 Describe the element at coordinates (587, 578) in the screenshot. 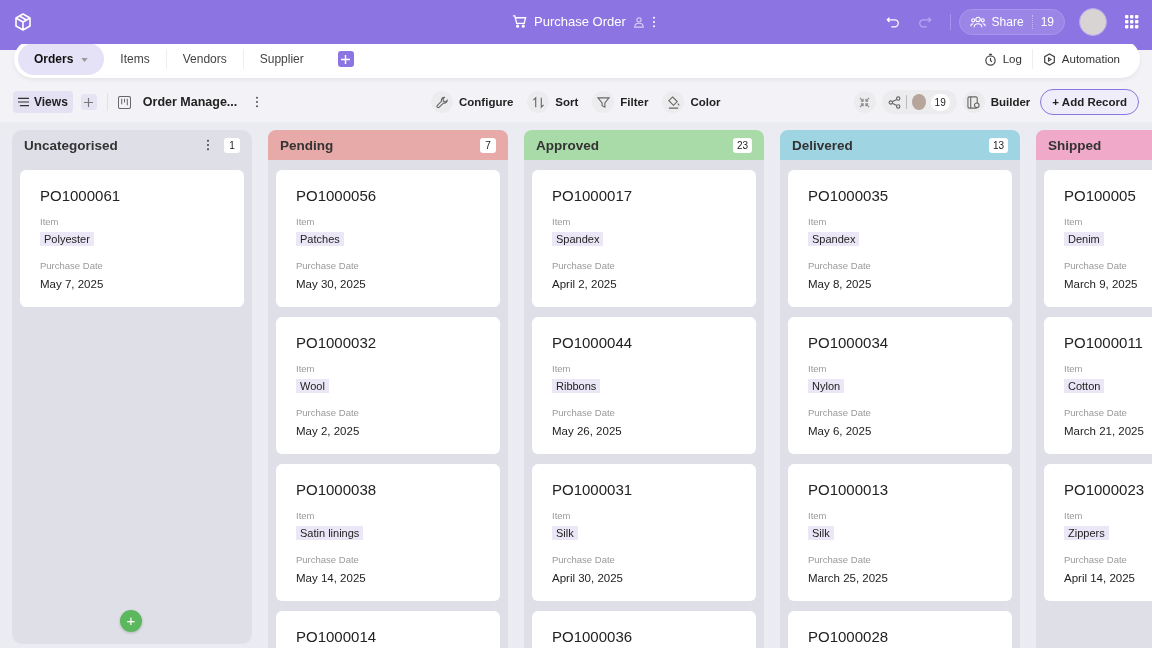

I see `purchase-date: April 30, 2025` at that location.